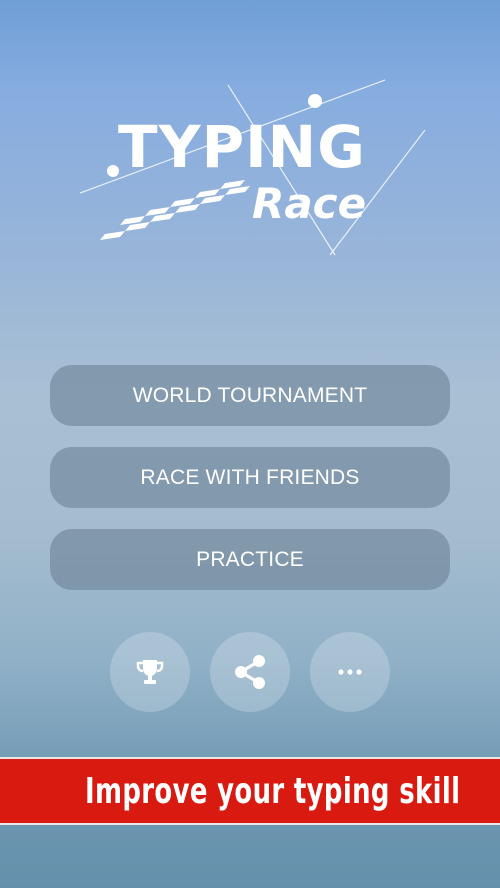 The image size is (500, 888). I want to click on trophy-icon, so click(150, 672).